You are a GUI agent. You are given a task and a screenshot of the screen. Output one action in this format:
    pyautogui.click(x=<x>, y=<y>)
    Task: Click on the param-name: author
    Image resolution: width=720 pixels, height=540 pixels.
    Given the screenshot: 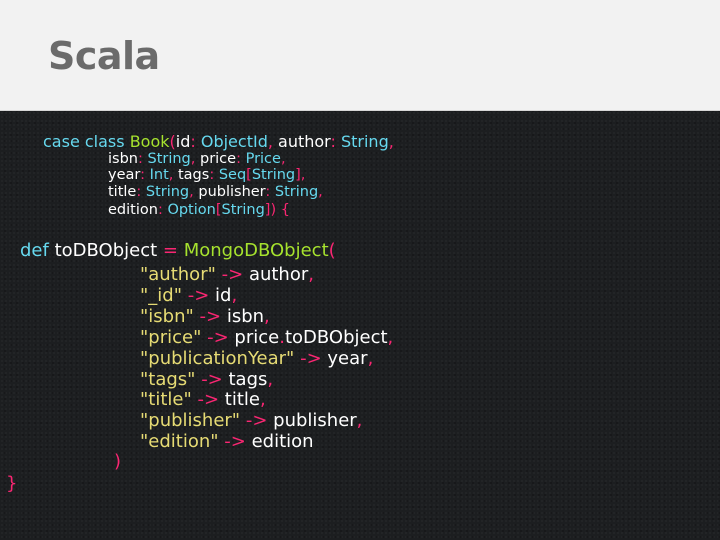 What is the action you would take?
    pyautogui.click(x=304, y=141)
    